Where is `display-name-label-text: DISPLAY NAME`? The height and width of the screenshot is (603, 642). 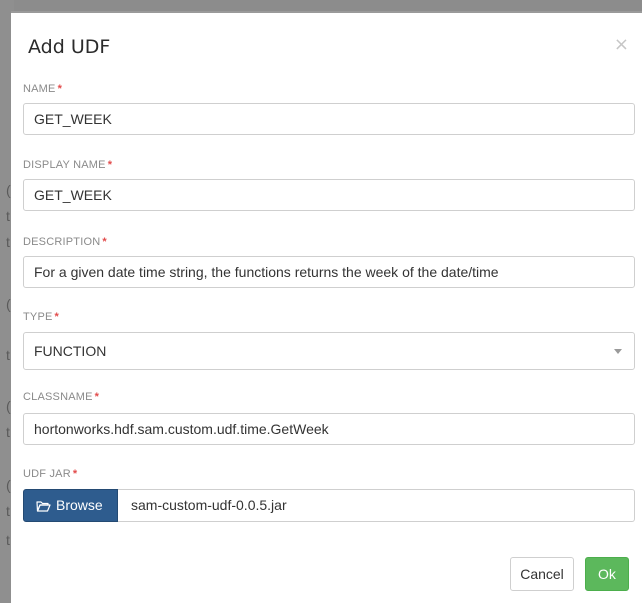 display-name-label-text: DISPLAY NAME is located at coordinates (64, 165).